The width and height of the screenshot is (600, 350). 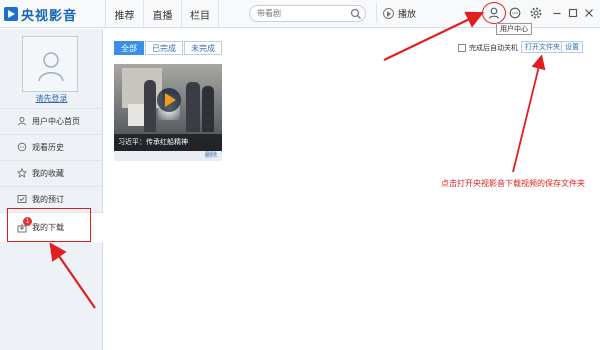 I want to click on avatar, so click(x=50, y=64).